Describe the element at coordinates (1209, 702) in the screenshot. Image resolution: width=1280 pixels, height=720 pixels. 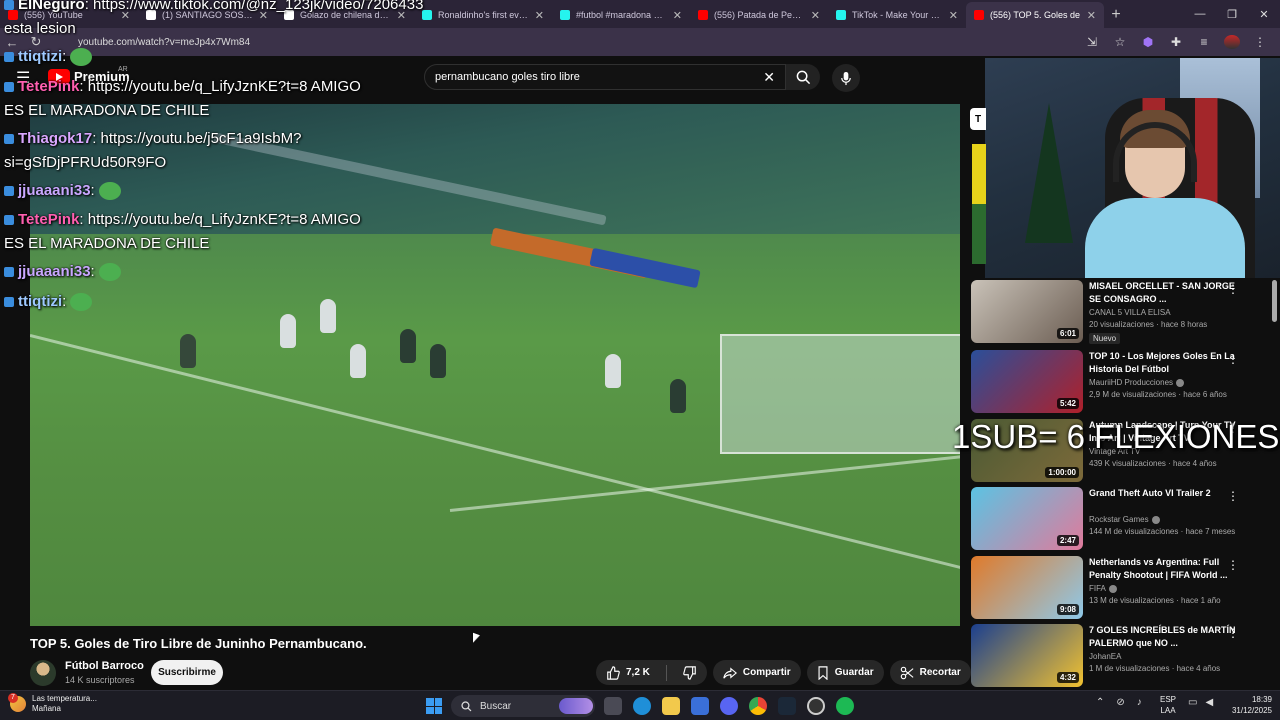
I see `volume-icon: ◀` at that location.